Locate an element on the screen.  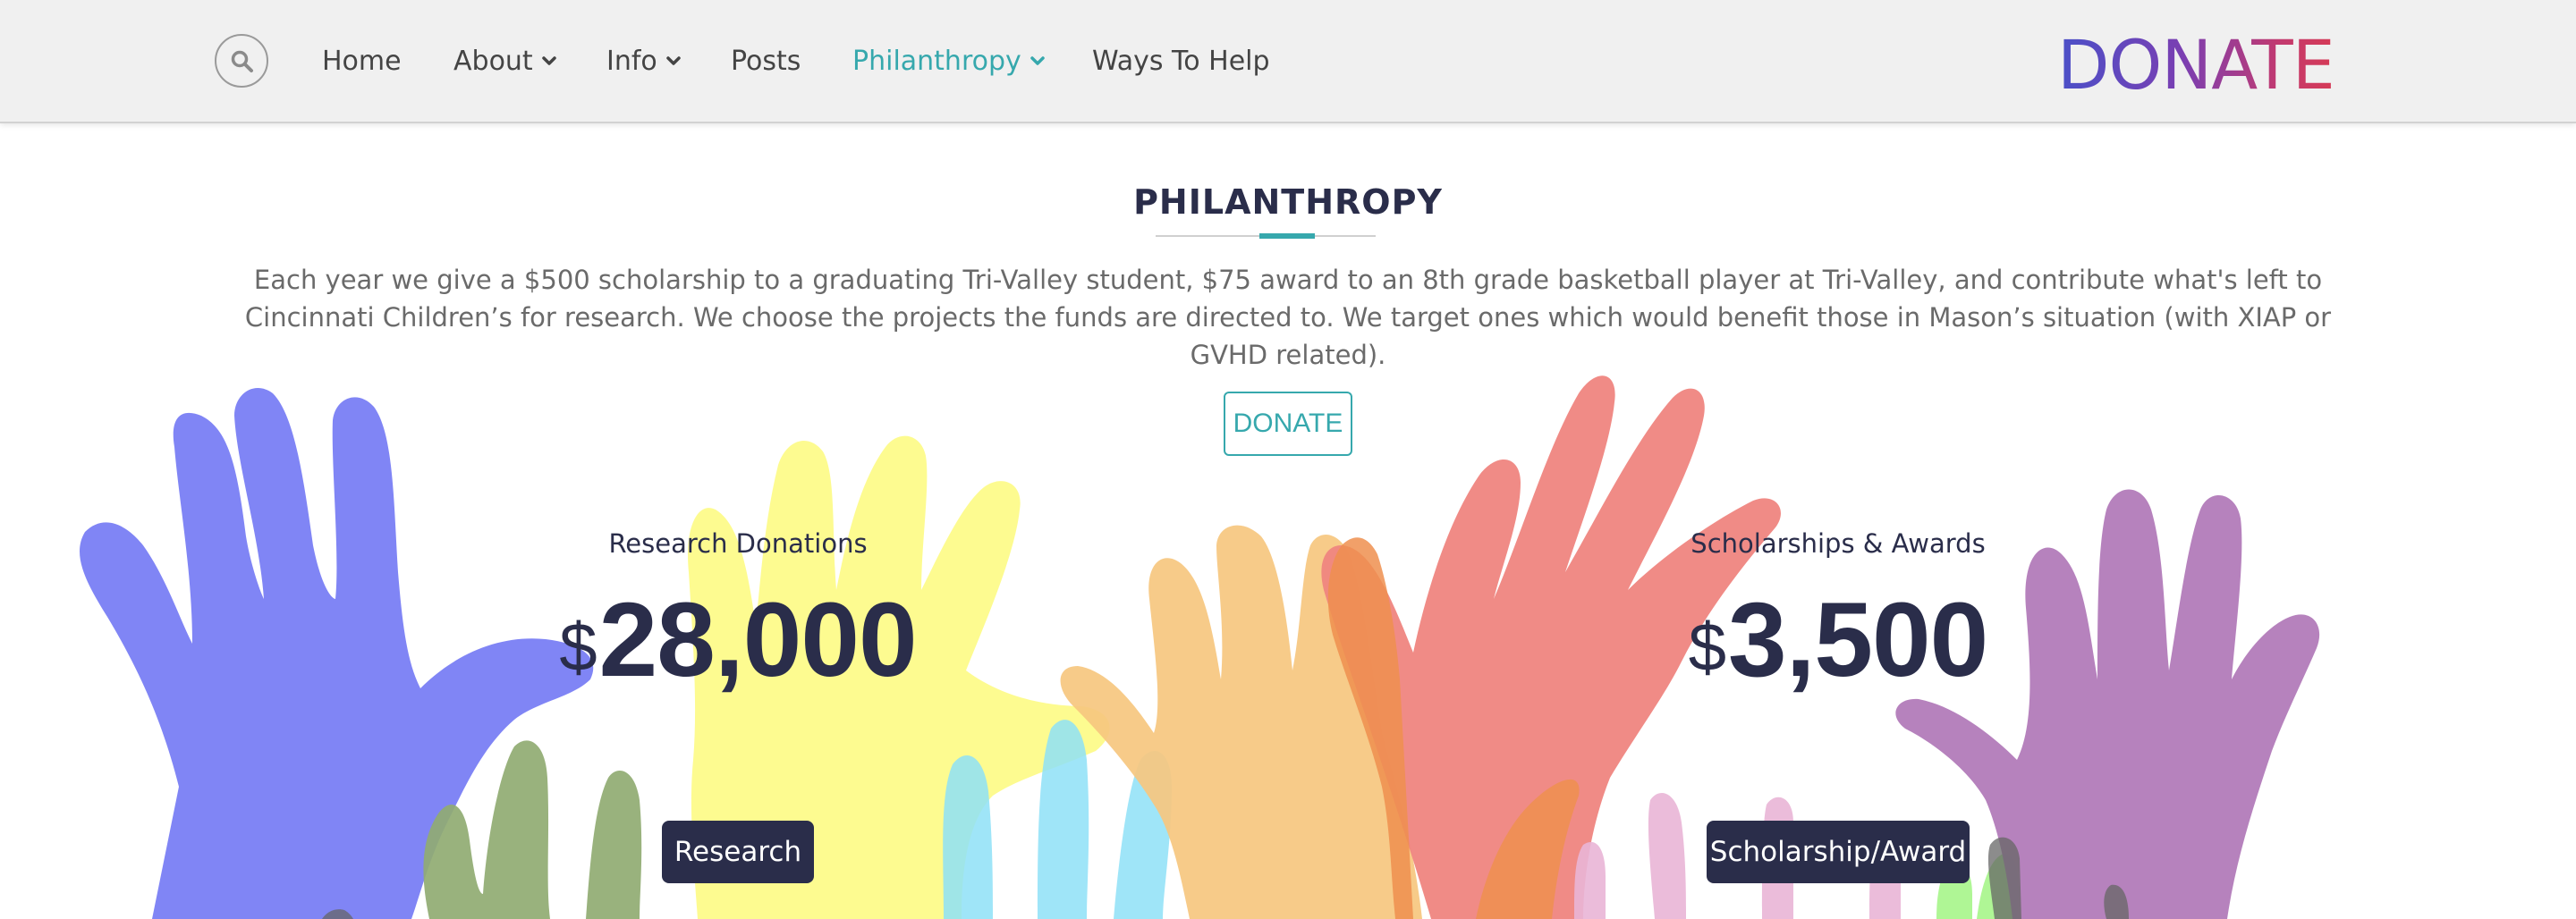
nav-item-home: Home is located at coordinates (362, 60).